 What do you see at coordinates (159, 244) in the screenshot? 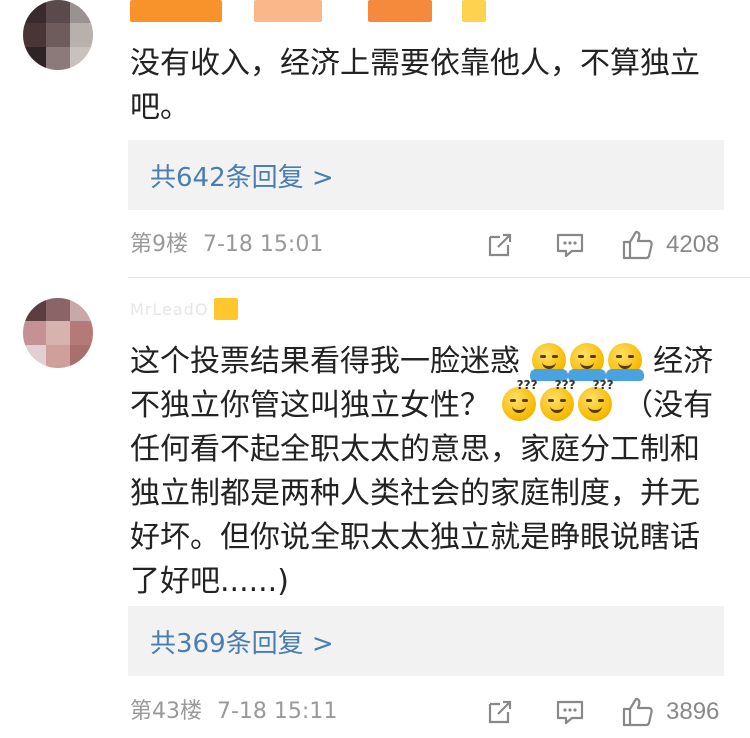
I see `floor-number: 第9楼` at bounding box center [159, 244].